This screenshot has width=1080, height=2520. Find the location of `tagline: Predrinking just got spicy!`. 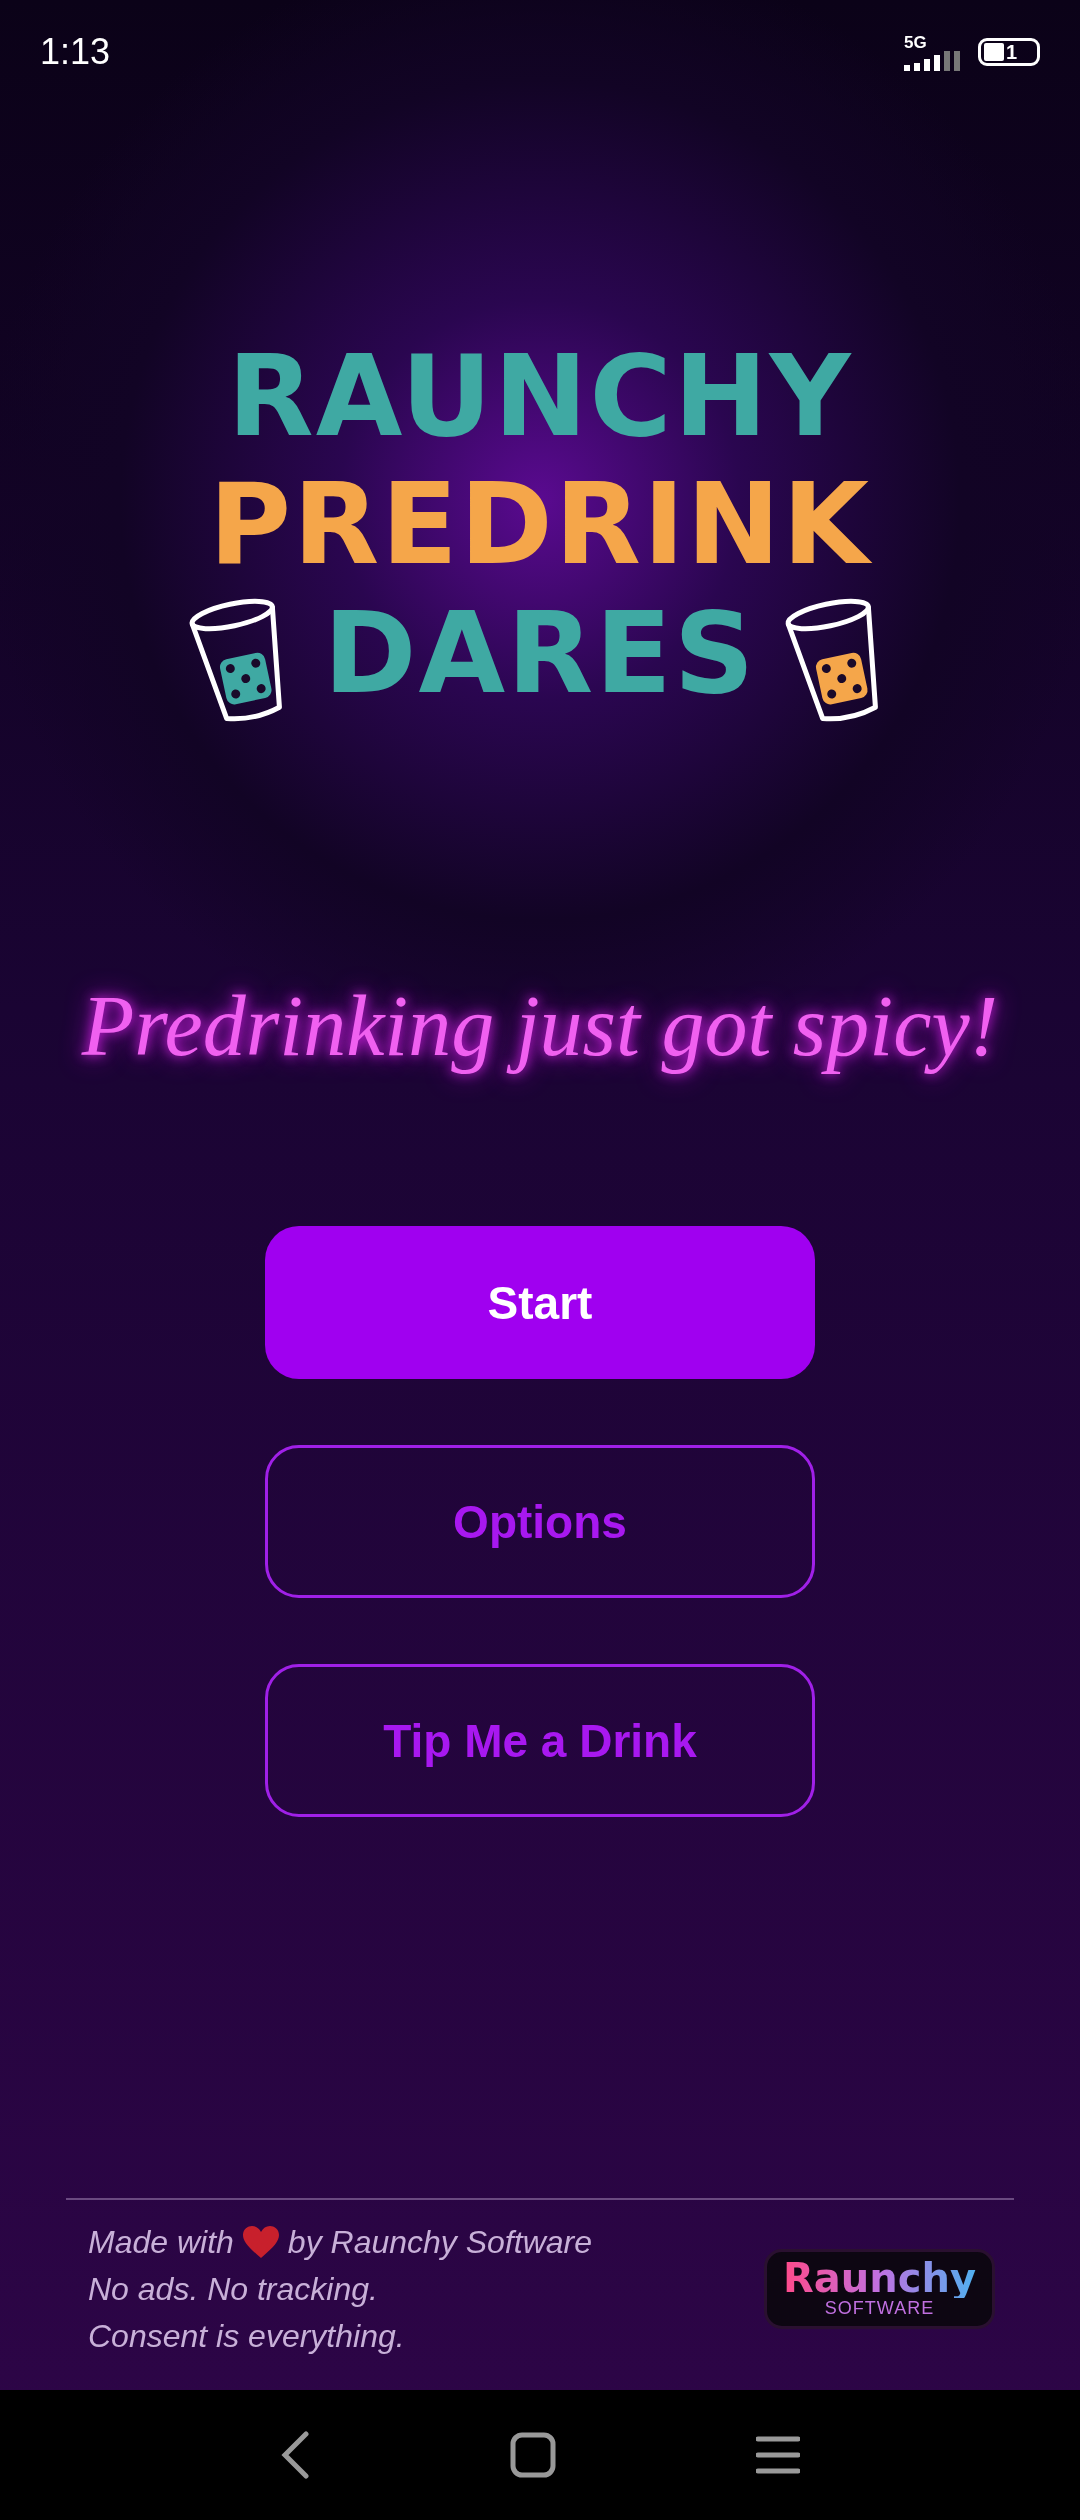

tagline: Predrinking just got spicy! is located at coordinates (540, 1026).